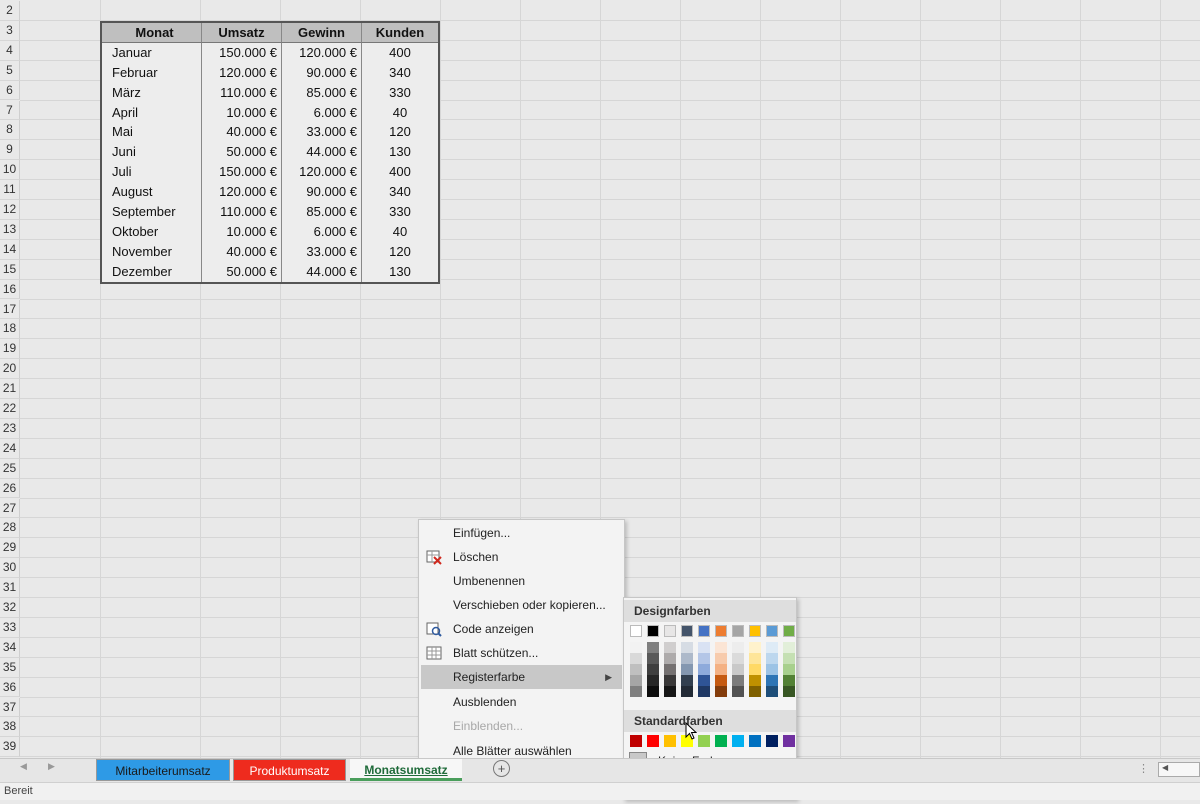 The width and height of the screenshot is (1200, 804). I want to click on table-cell: Januar, so click(152, 52).